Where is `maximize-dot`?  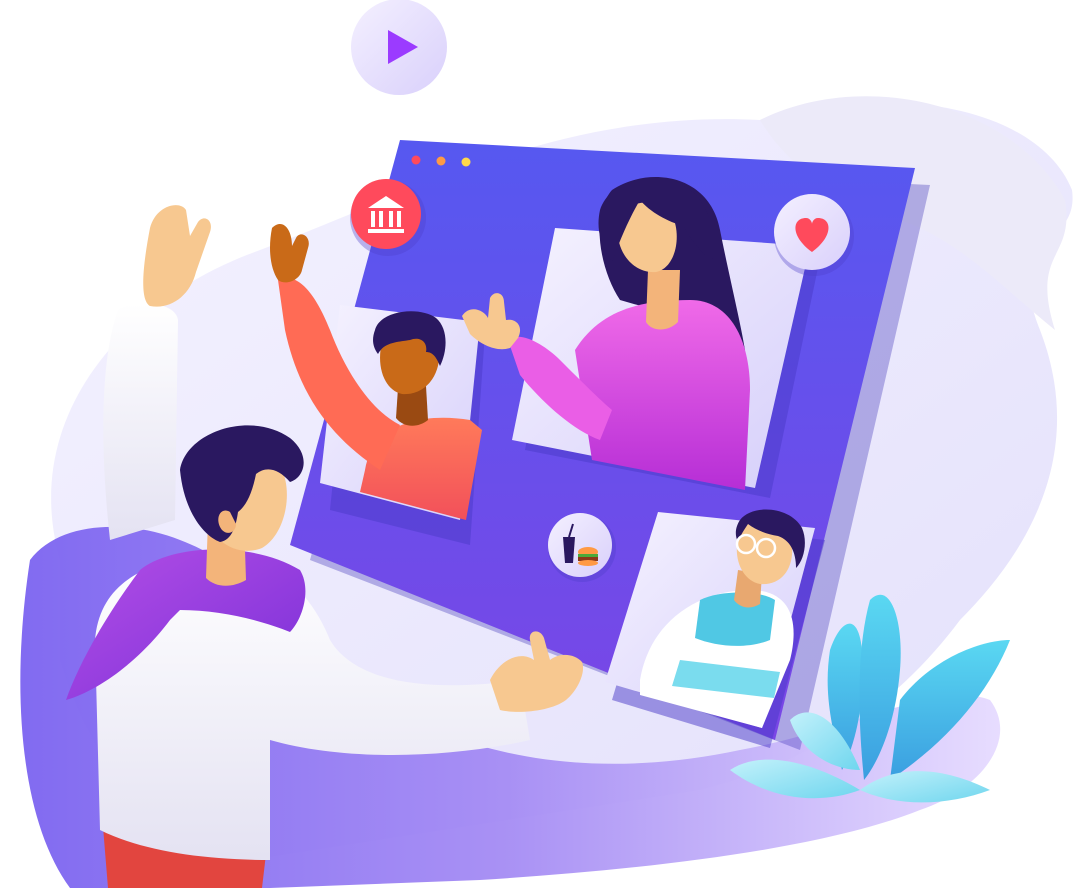
maximize-dot is located at coordinates (466, 162).